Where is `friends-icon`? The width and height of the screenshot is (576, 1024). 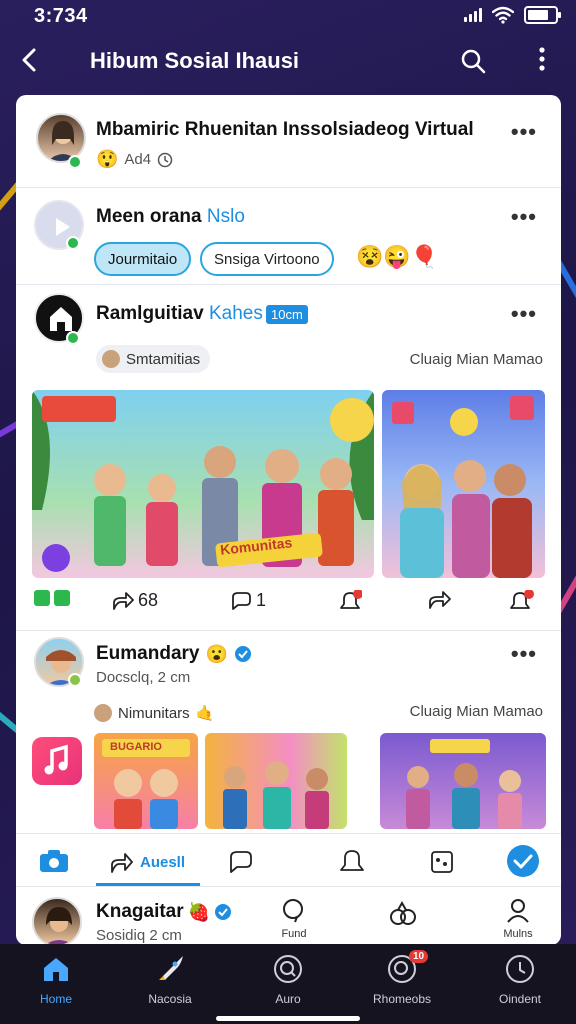 friends-icon is located at coordinates (403, 914).